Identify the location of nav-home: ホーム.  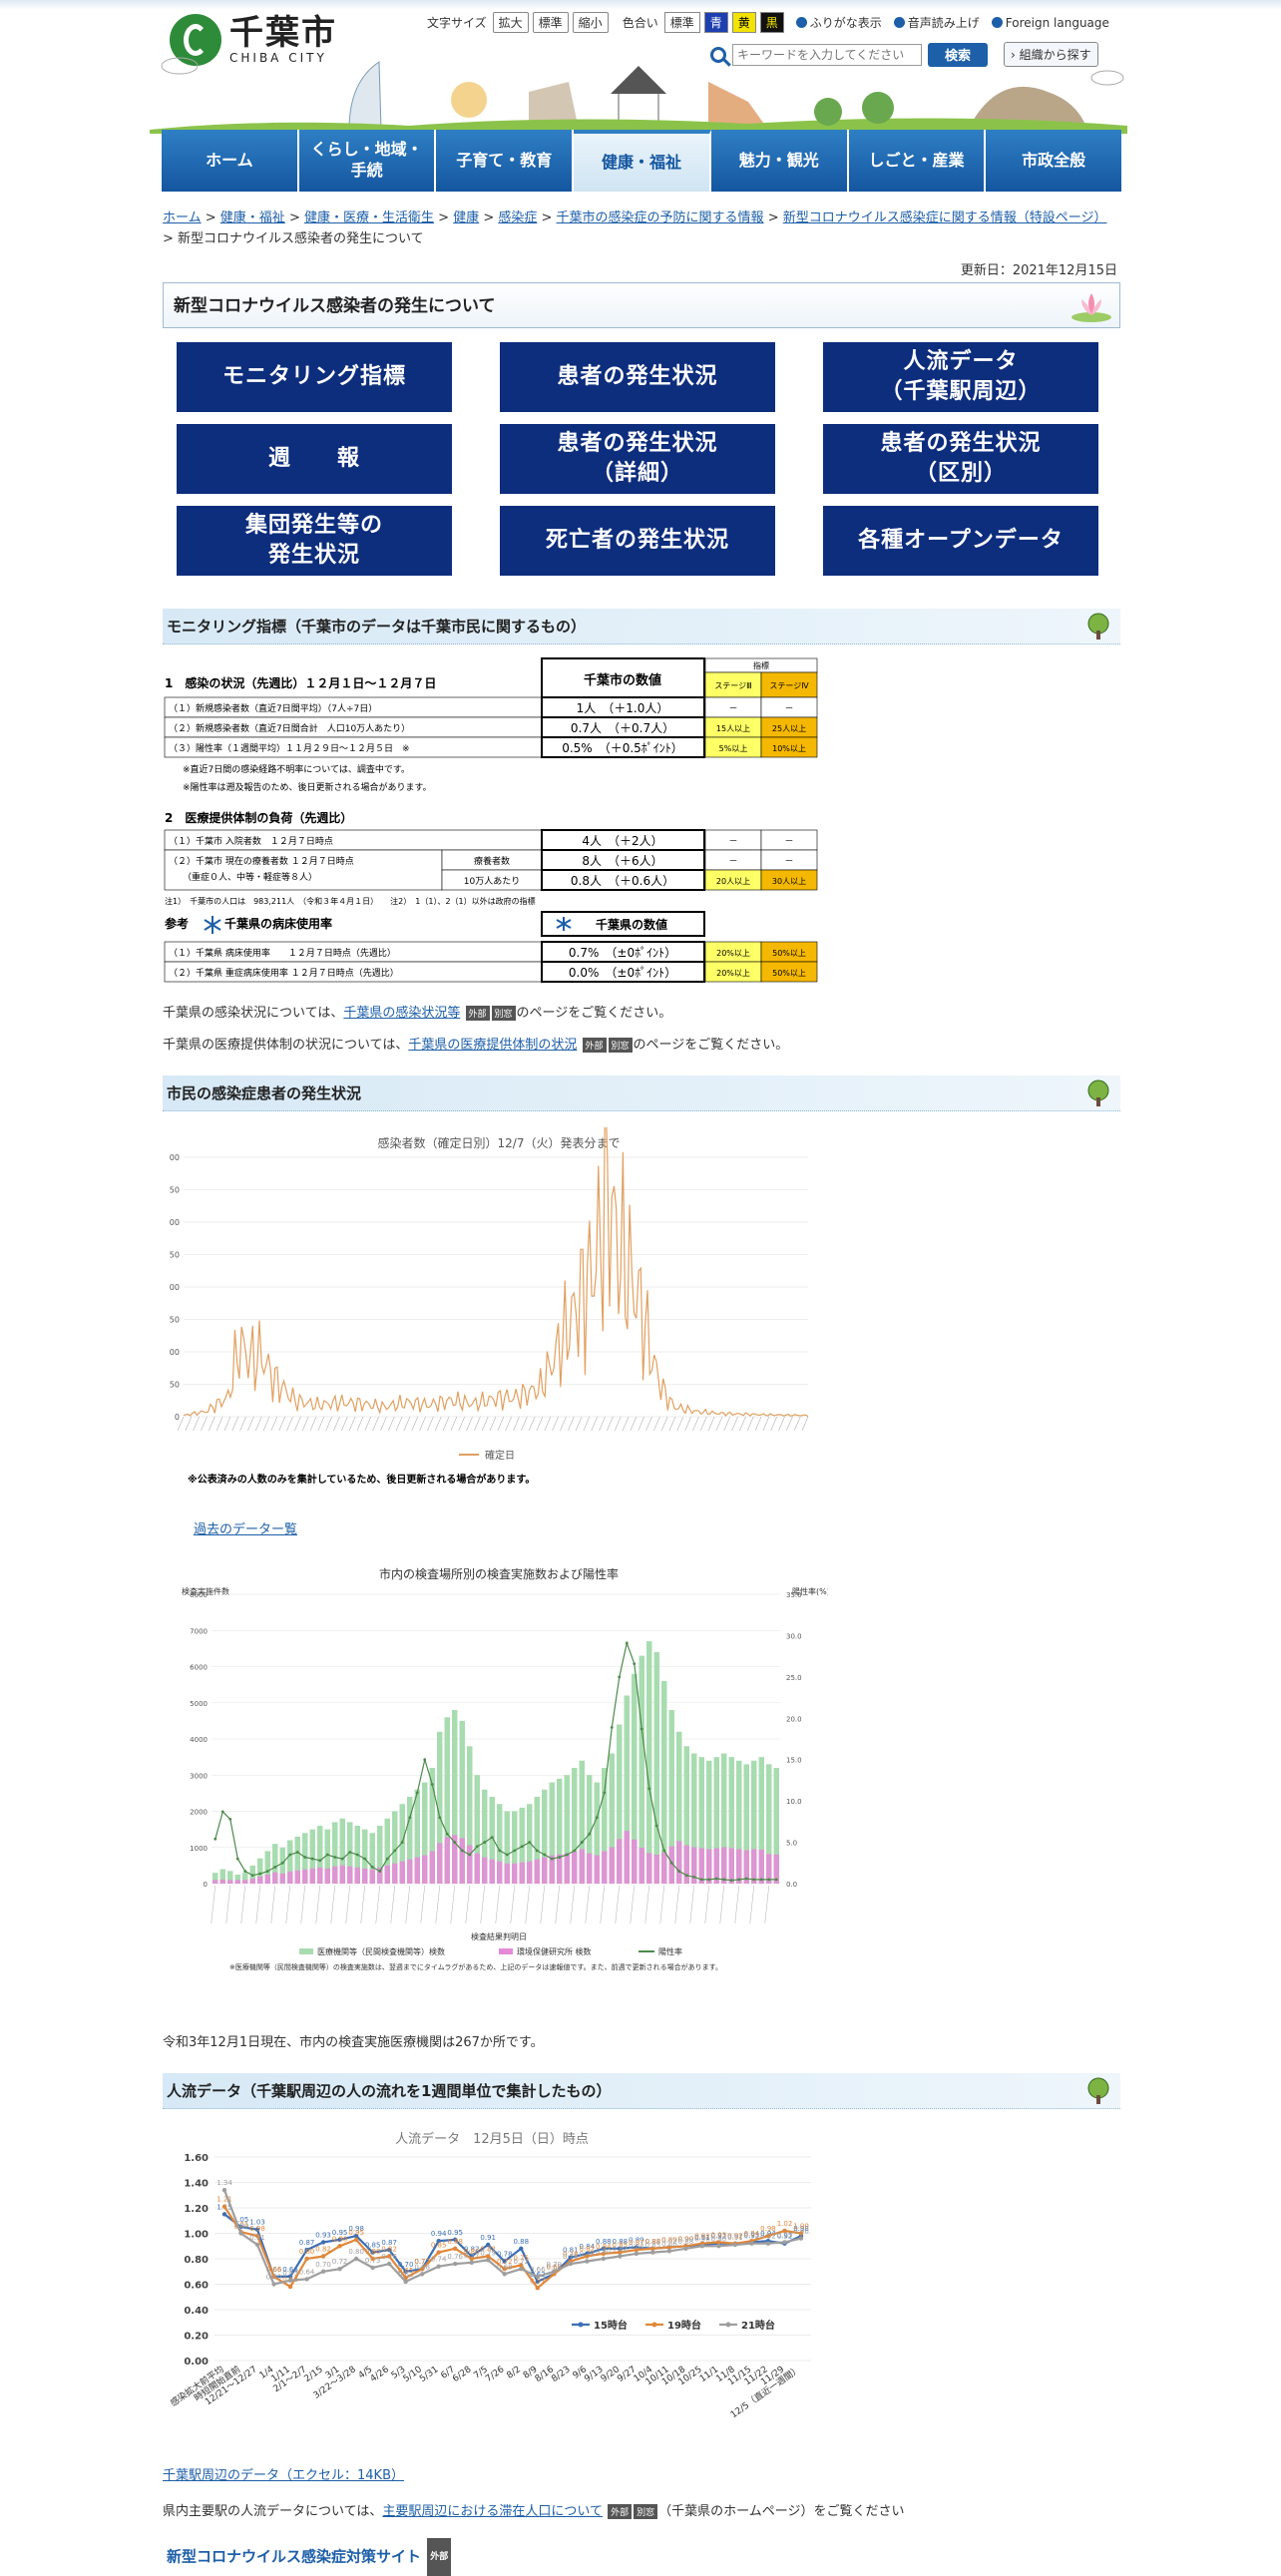
(230, 161).